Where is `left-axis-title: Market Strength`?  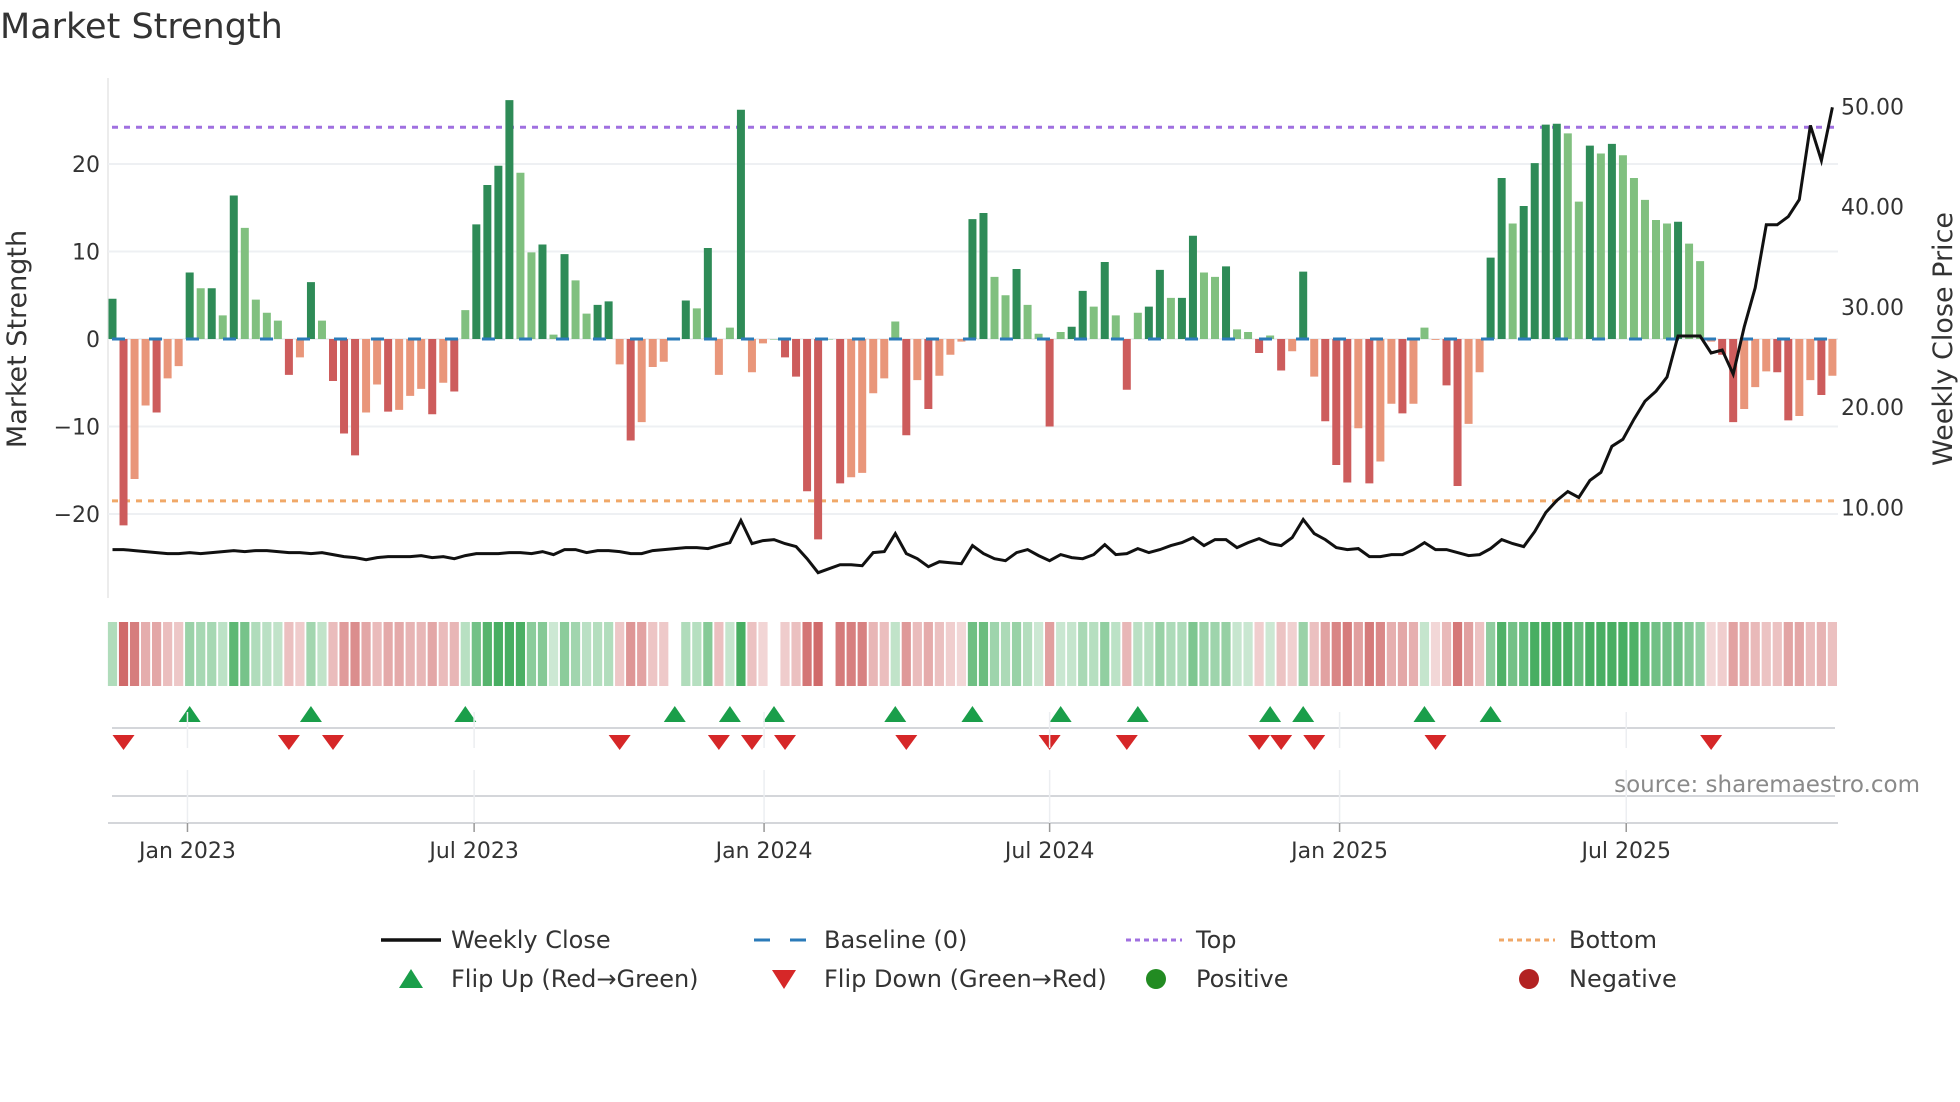
left-axis-title: Market Strength is located at coordinates (17, 339).